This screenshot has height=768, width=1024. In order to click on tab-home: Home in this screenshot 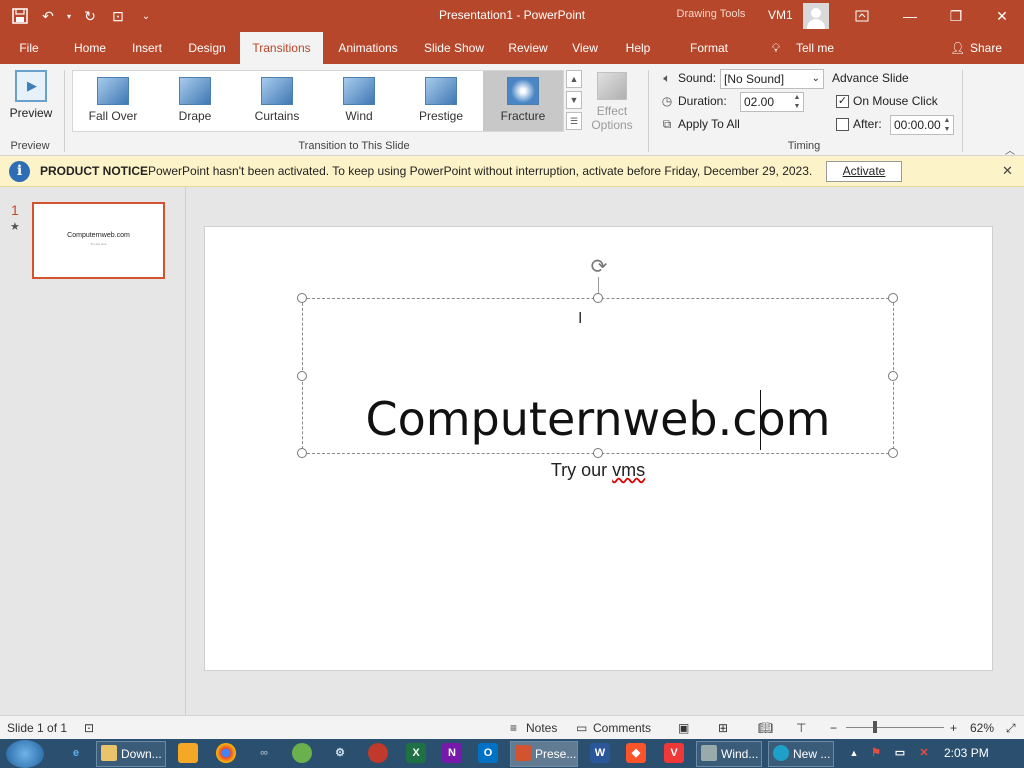, I will do `click(90, 48)`.